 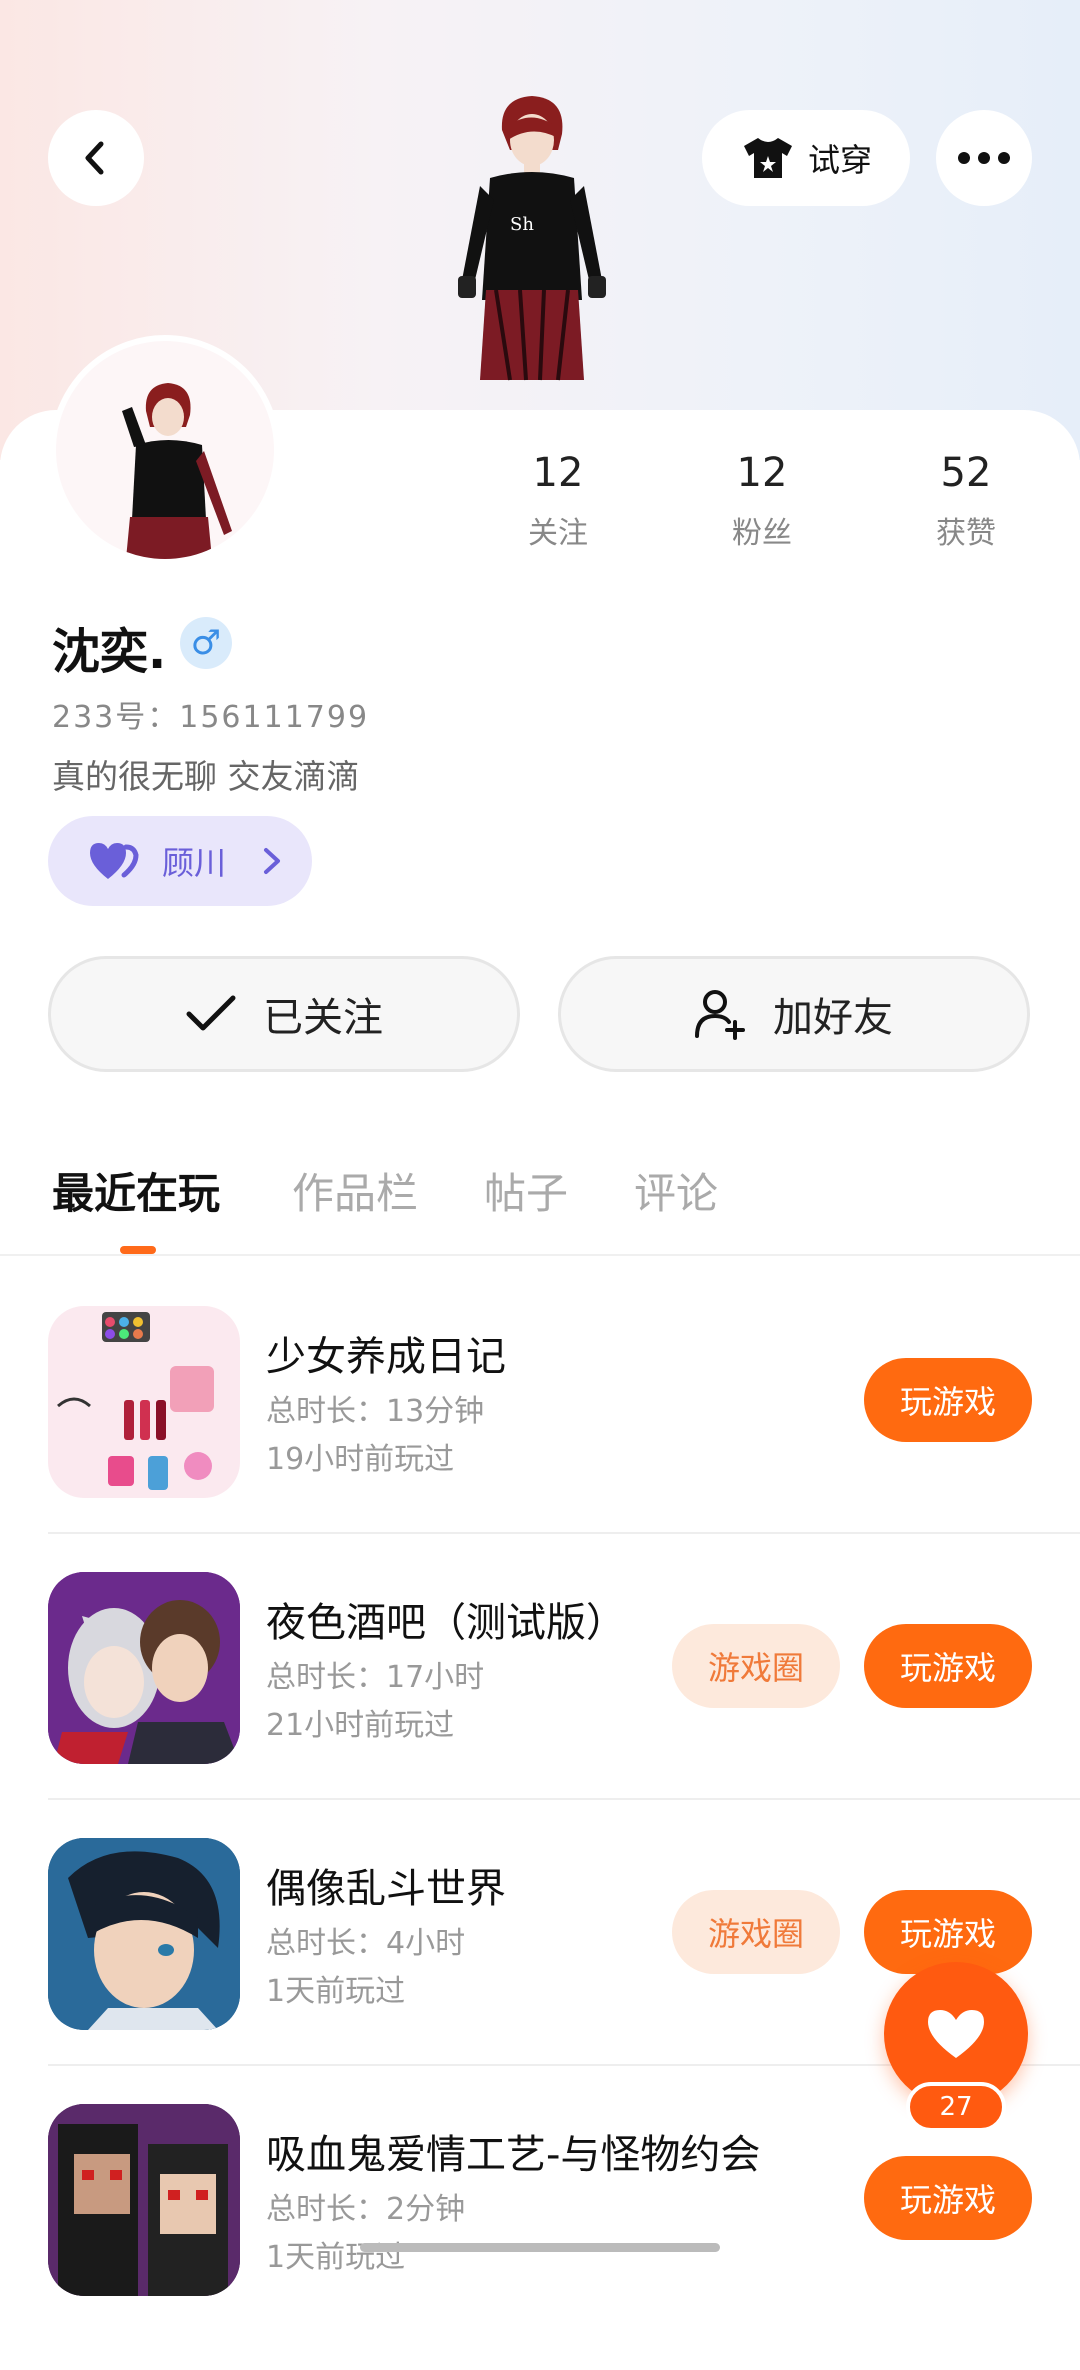 I want to click on gender-male-icon: ♂, so click(x=206, y=643).